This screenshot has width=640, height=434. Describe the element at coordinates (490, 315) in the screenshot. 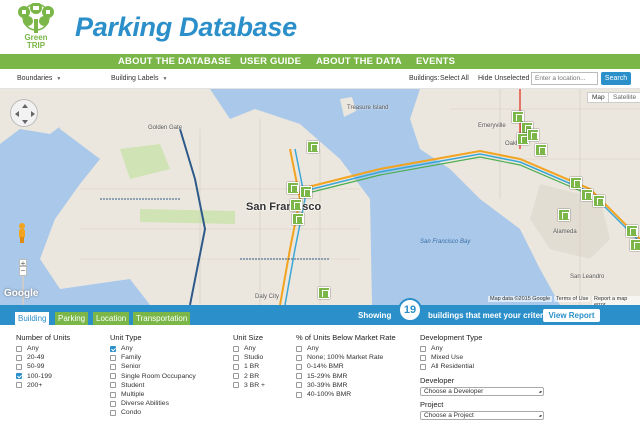

I see `criteria-label: buildings that meet your criteria.` at that location.